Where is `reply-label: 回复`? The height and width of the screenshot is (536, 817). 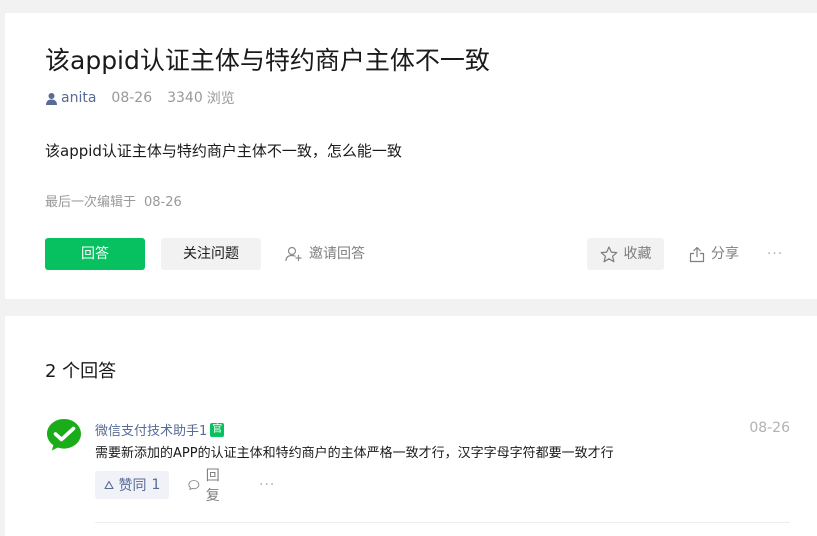
reply-label: 回复 is located at coordinates (212, 486).